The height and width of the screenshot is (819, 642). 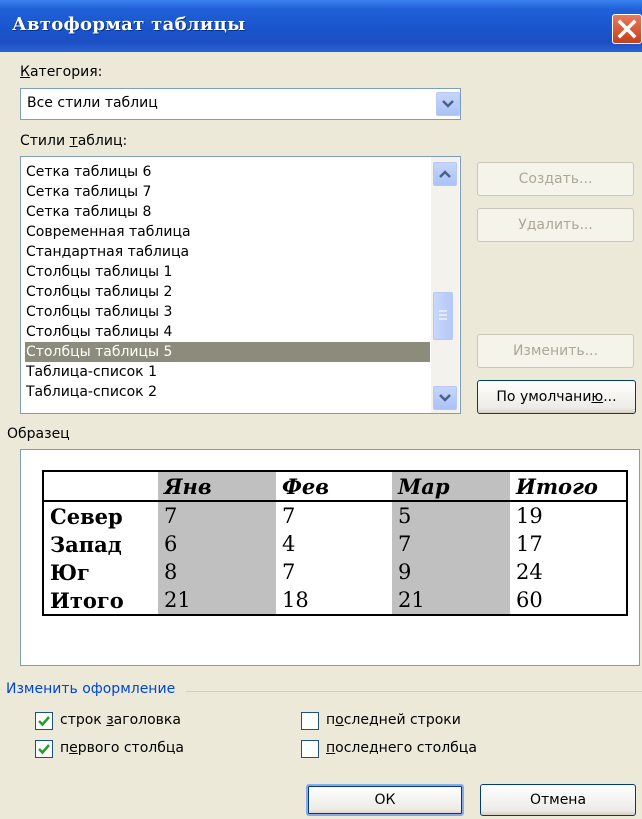 What do you see at coordinates (335, 600) in the screenshot?
I see `table-row: Итого 21 18 21 60` at bounding box center [335, 600].